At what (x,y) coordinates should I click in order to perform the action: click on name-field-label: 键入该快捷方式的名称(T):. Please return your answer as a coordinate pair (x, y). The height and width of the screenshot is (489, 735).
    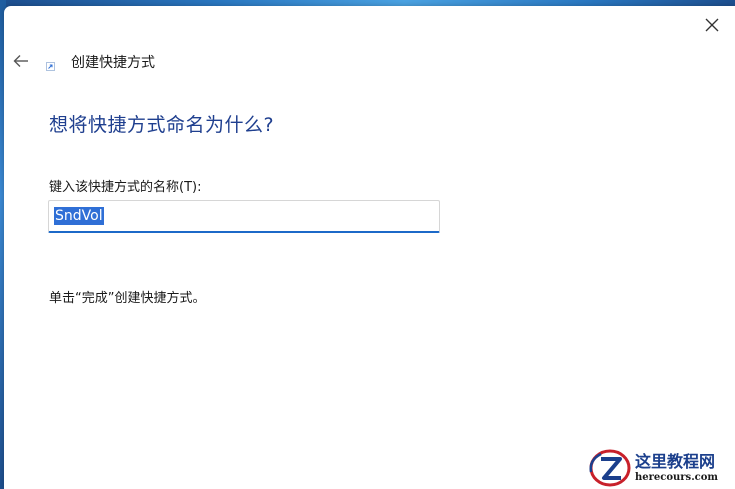
    Looking at the image, I should click on (125, 187).